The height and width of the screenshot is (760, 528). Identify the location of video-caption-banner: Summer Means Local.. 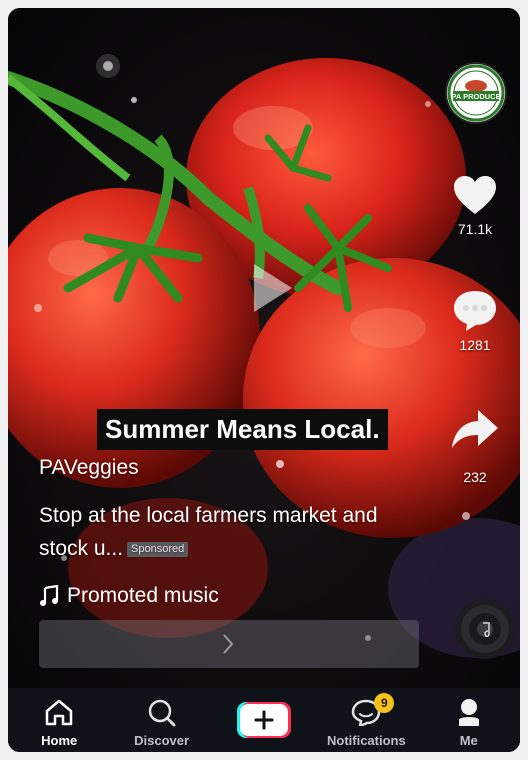
(242, 429).